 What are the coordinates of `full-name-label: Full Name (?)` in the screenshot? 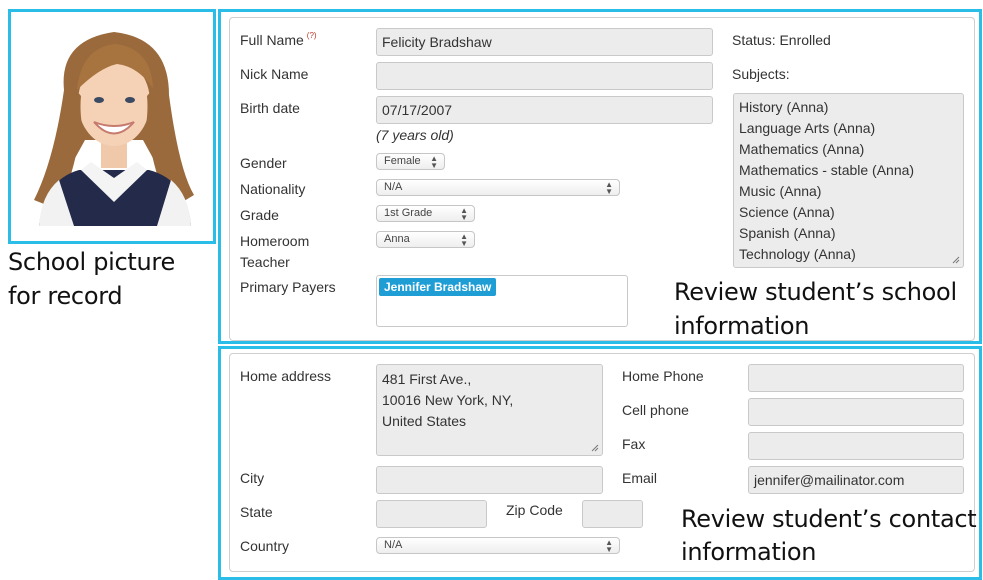 It's located at (278, 39).